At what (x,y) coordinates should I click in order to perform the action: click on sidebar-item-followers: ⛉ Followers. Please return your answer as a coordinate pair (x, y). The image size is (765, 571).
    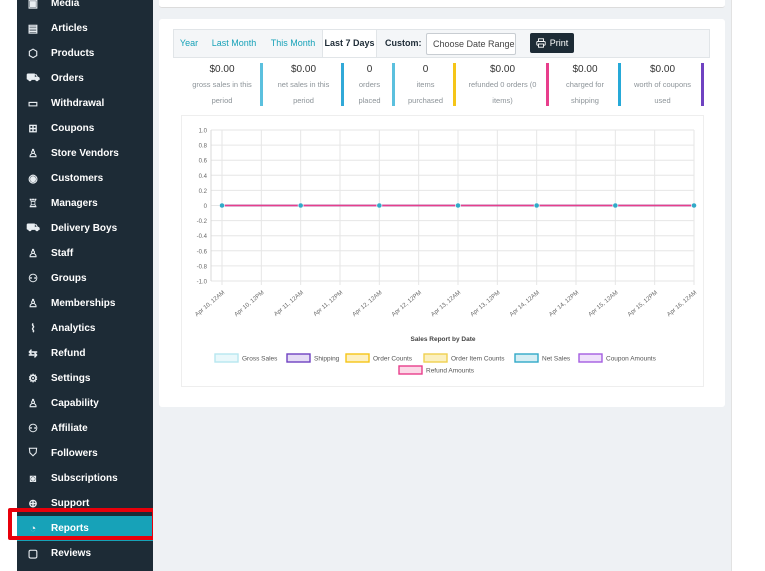
    Looking at the image, I should click on (85, 453).